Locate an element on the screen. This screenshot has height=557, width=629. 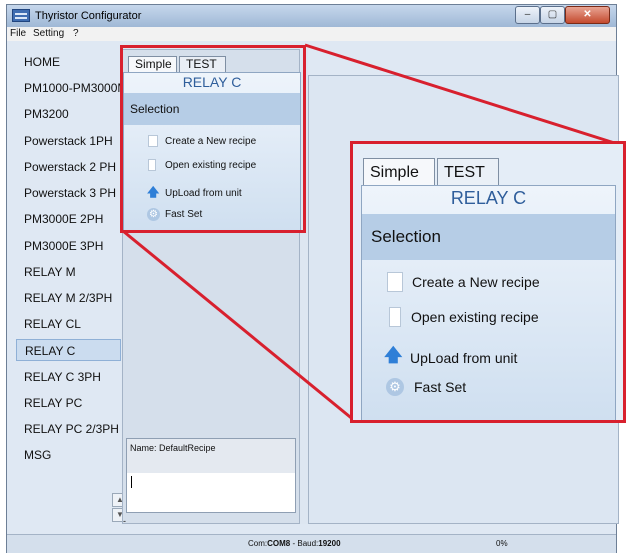
connector-line-bottom is located at coordinates (239, 326).